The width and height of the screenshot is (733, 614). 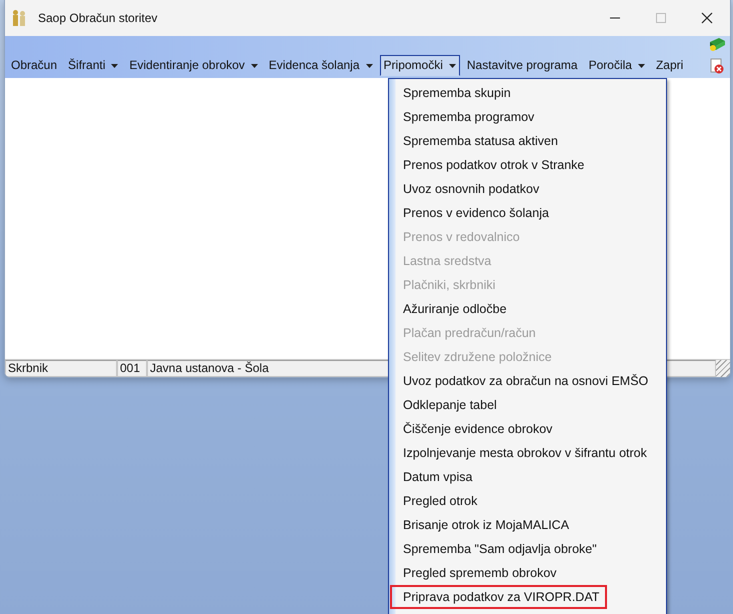 I want to click on status-field: 001, so click(x=132, y=368).